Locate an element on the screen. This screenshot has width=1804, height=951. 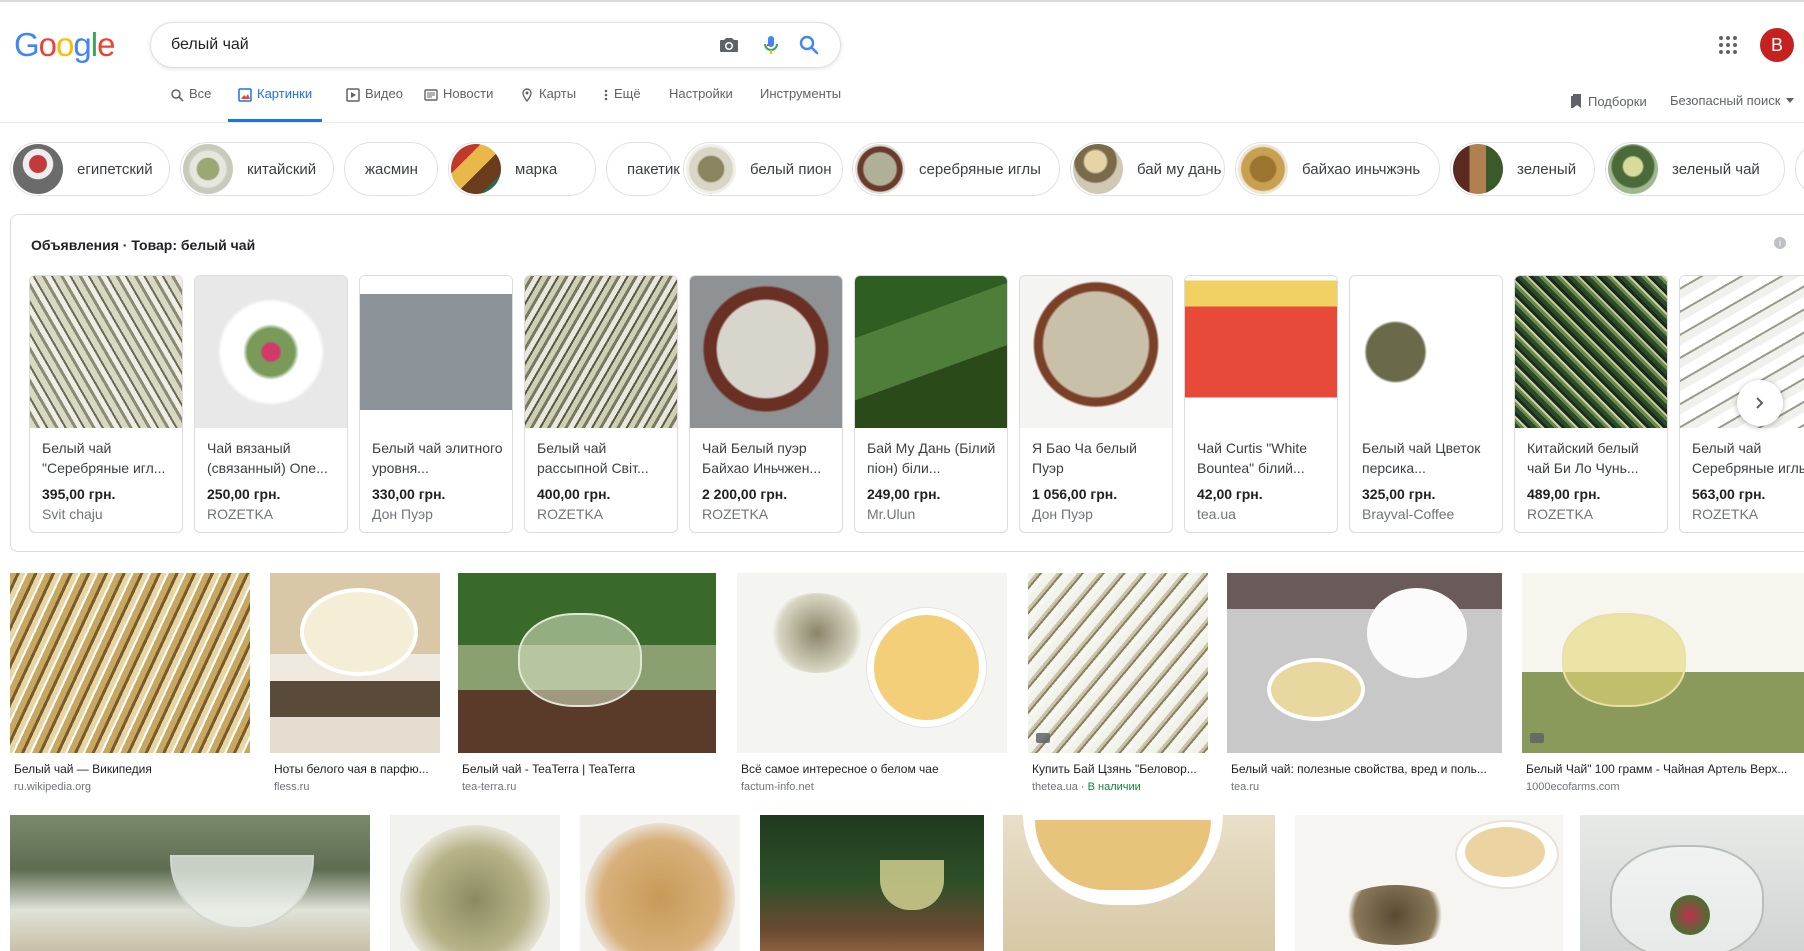
source-domain: thetea.ua is located at coordinates (1055, 787).